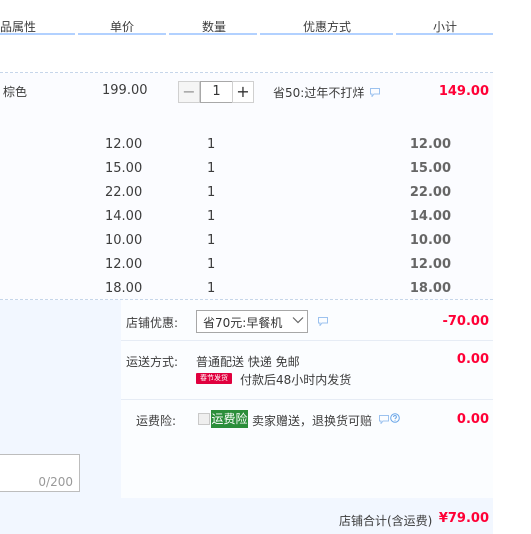 Image resolution: width=531 pixels, height=534 pixels. What do you see at coordinates (246, 217) in the screenshot?
I see `table-row: 14.00 1 14.00` at bounding box center [246, 217].